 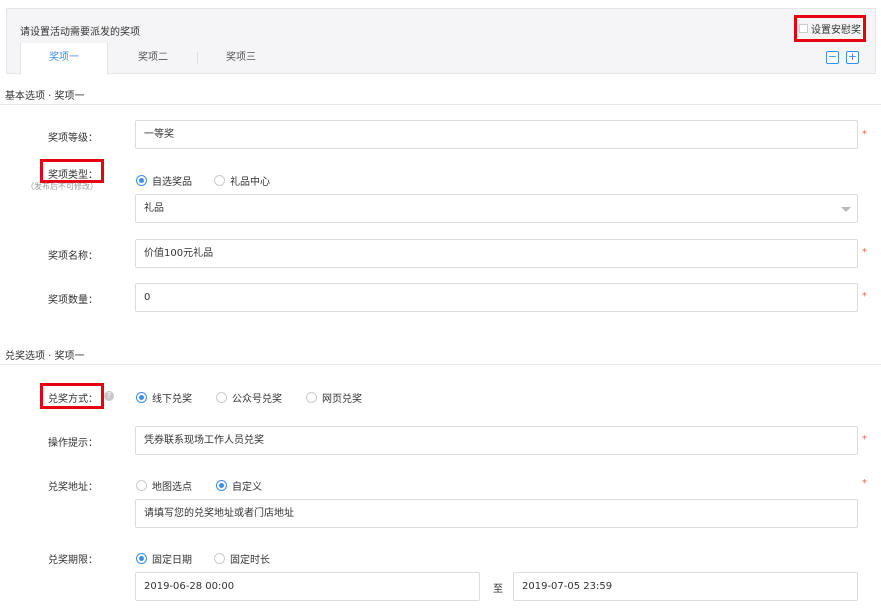 What do you see at coordinates (73, 560) in the screenshot?
I see `period-label: 兑奖期限：` at bounding box center [73, 560].